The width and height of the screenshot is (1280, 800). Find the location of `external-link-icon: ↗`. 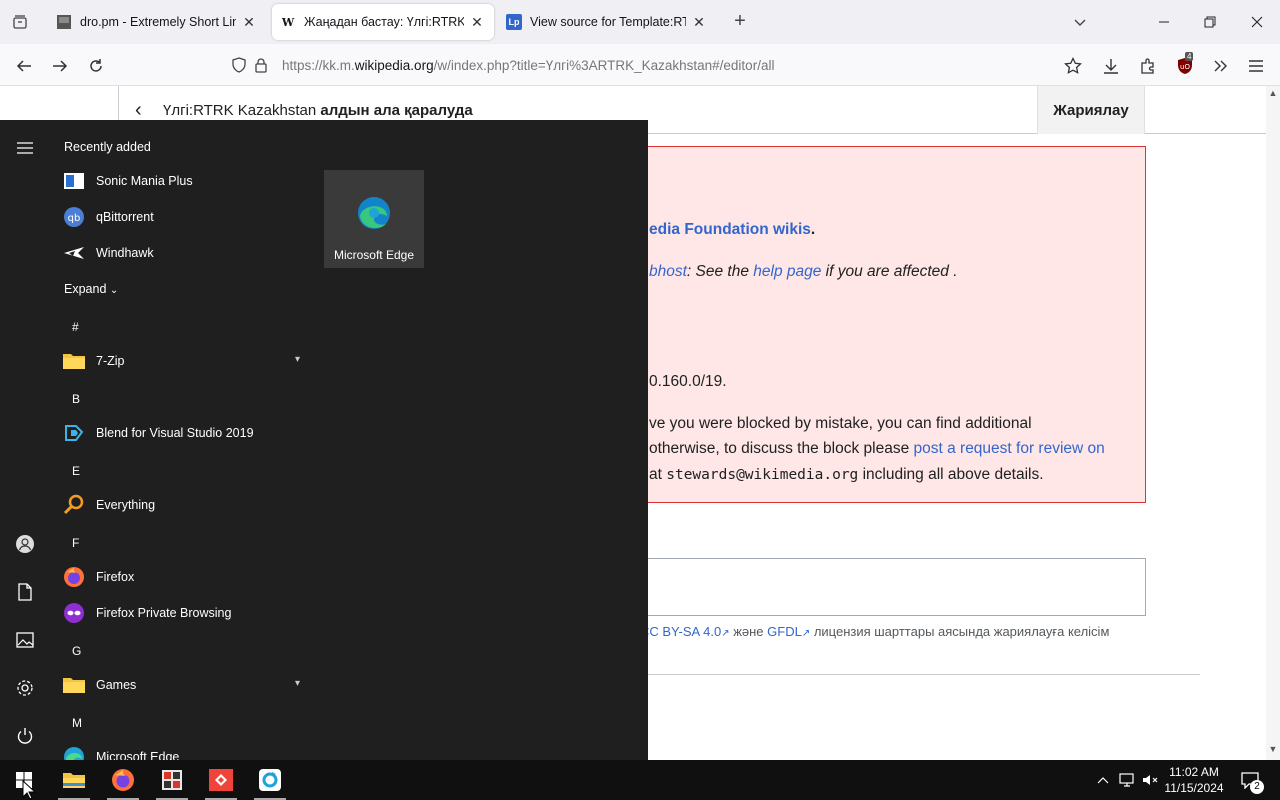

external-link-icon: ↗ is located at coordinates (725, 633).